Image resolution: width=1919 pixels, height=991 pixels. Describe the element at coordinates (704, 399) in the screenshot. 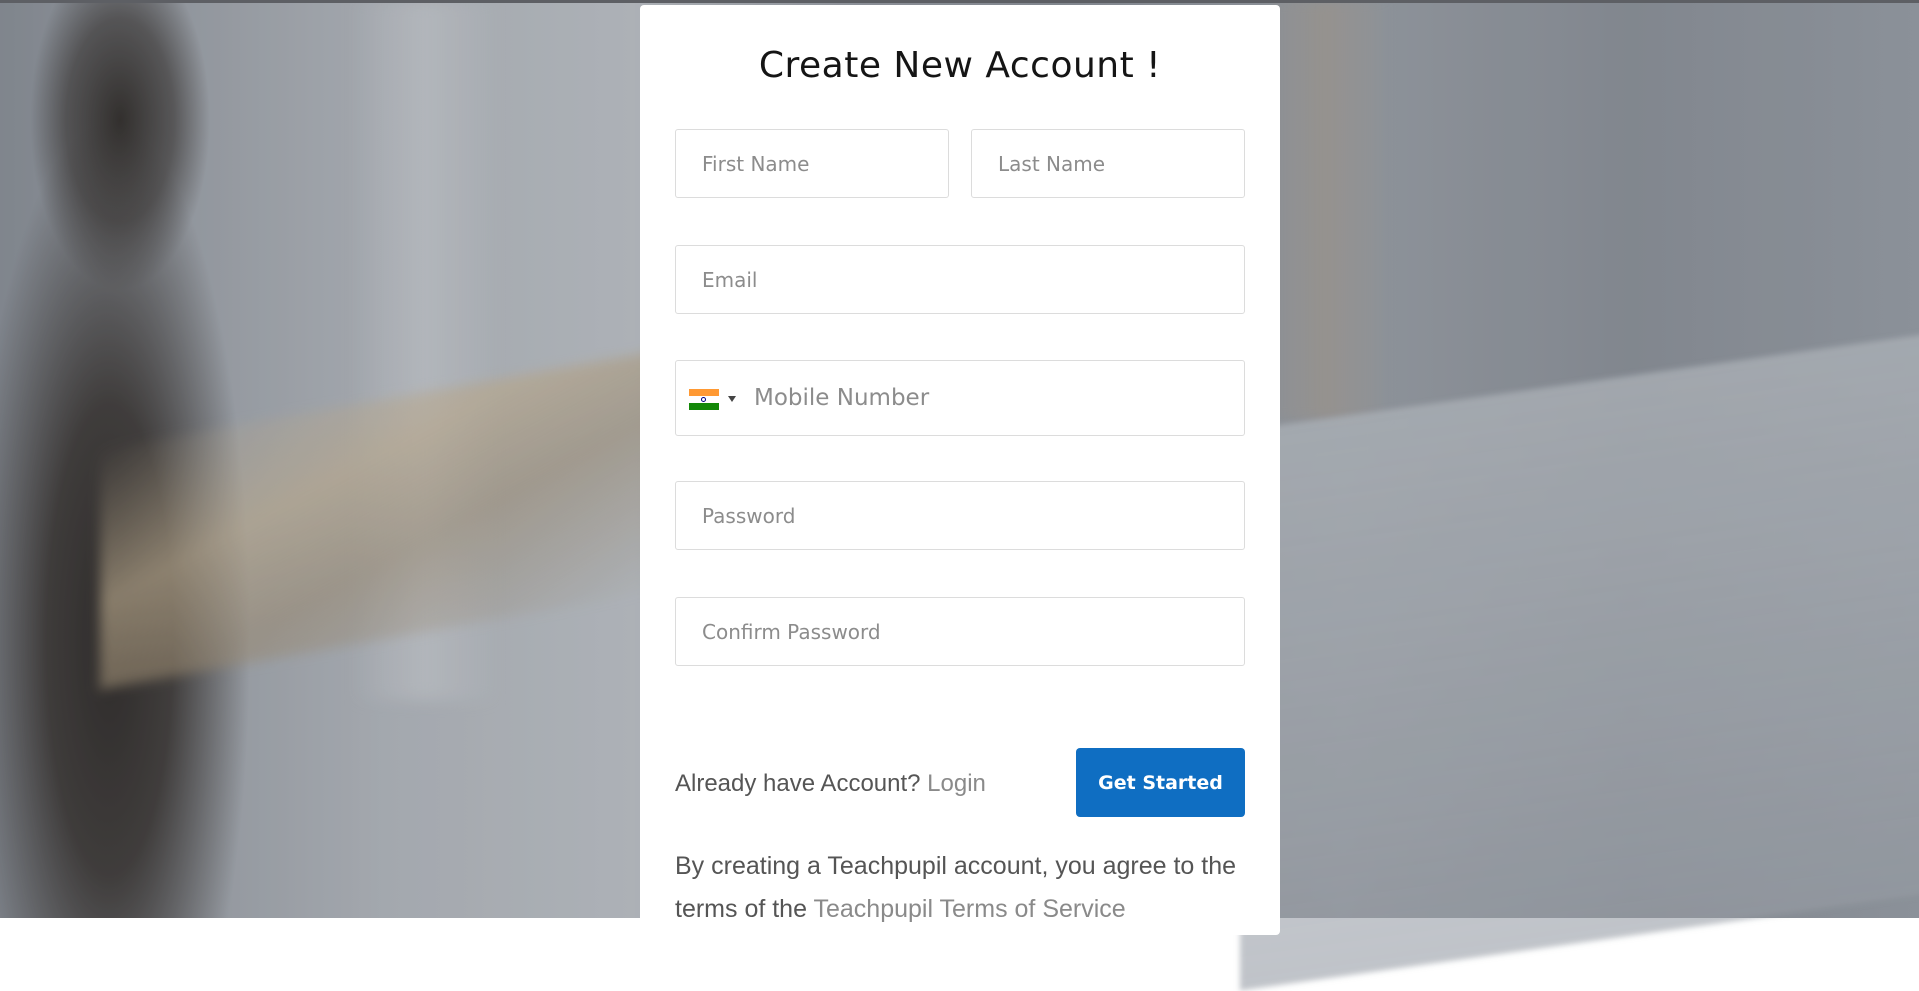

I see `india-flag-icon` at that location.